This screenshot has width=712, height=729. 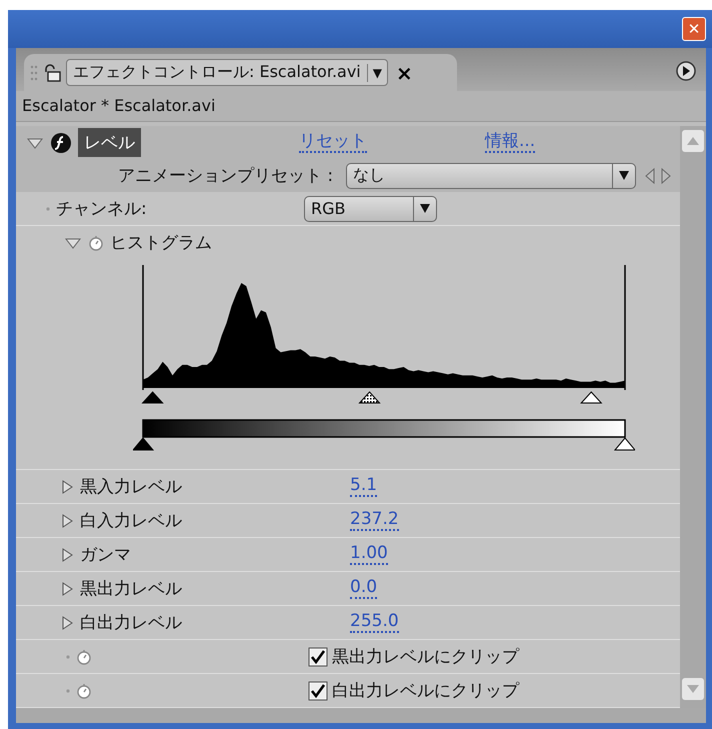 I want to click on panel-dropdown: エフェクトコントロール: Escalator.avi ▼, so click(x=227, y=72).